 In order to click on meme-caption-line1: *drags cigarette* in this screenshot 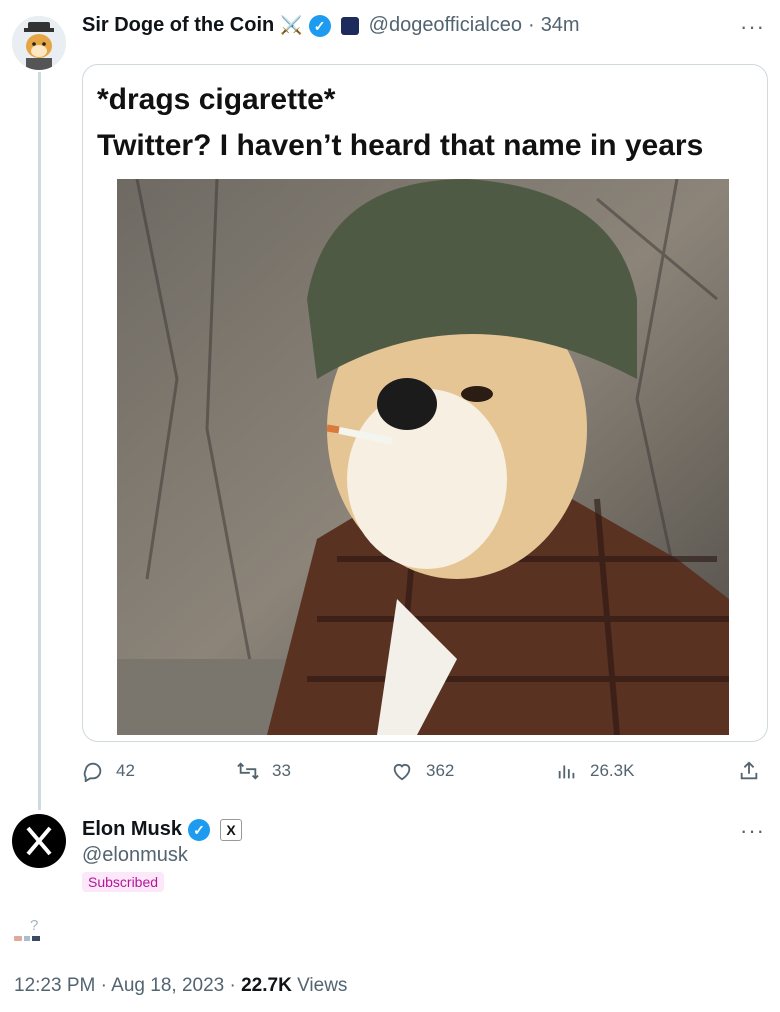, I will do `click(216, 99)`.